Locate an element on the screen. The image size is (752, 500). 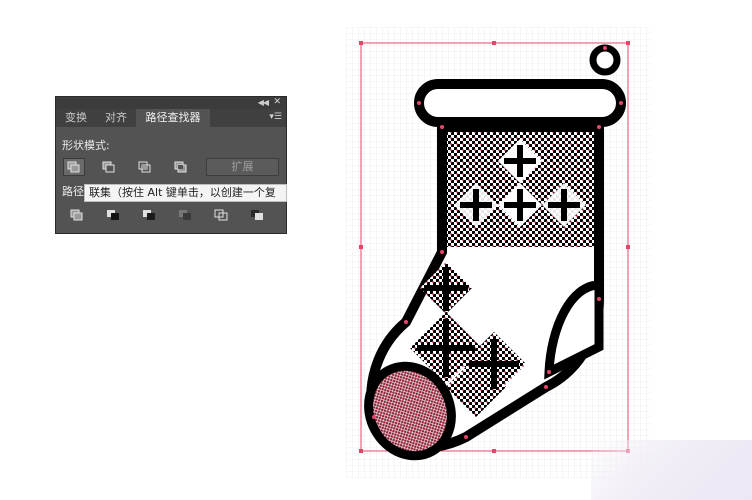
minus-back-button is located at coordinates (257, 215).